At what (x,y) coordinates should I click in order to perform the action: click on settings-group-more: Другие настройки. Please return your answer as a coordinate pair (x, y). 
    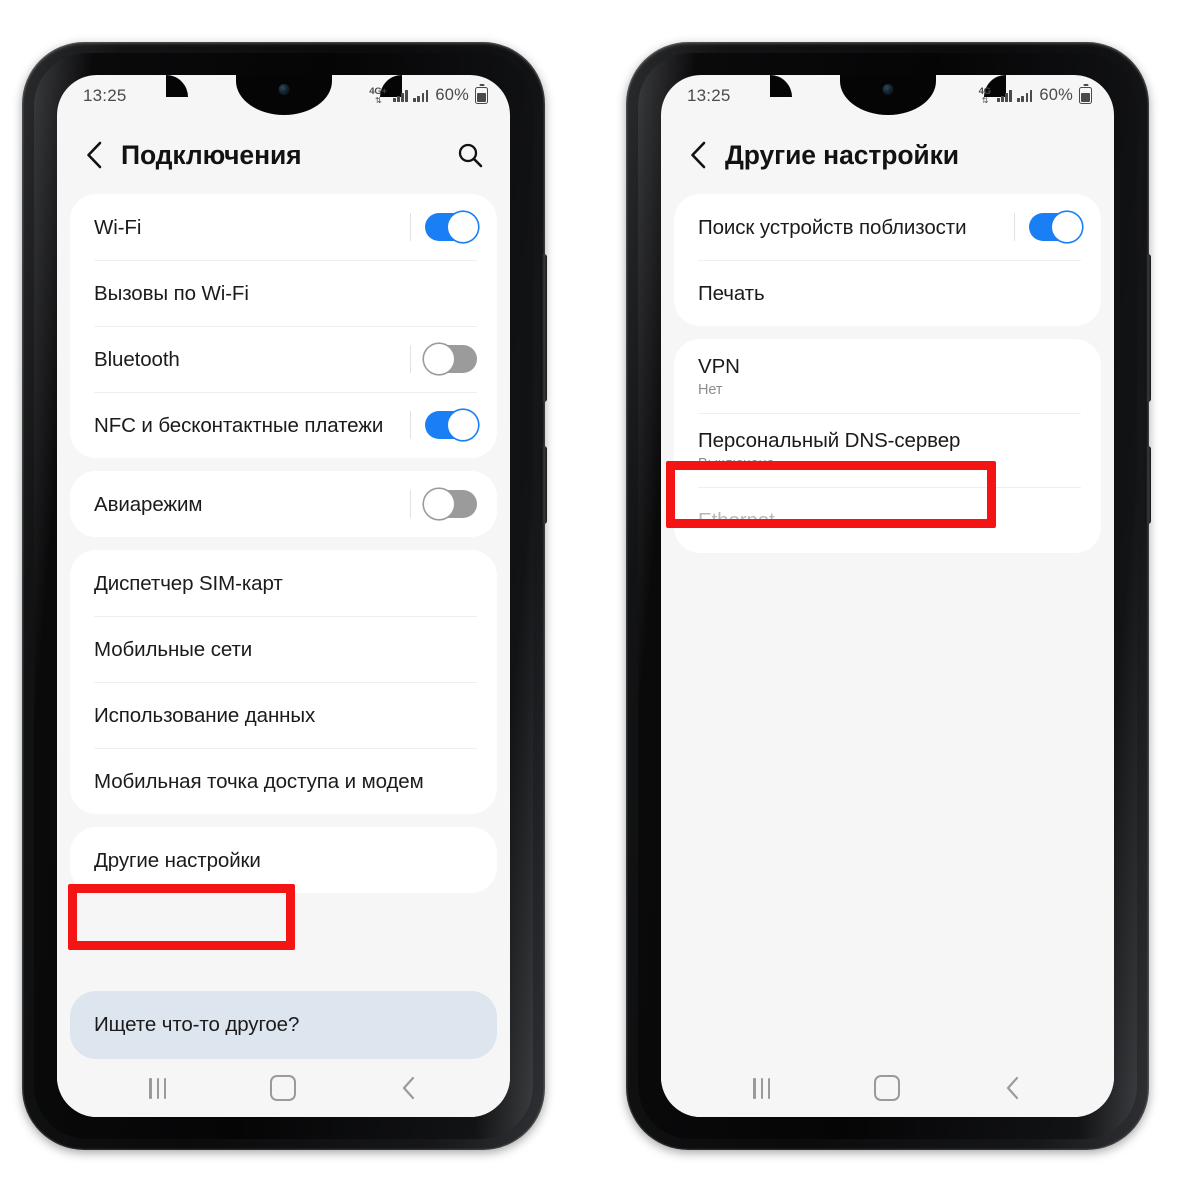
    Looking at the image, I should click on (283, 860).